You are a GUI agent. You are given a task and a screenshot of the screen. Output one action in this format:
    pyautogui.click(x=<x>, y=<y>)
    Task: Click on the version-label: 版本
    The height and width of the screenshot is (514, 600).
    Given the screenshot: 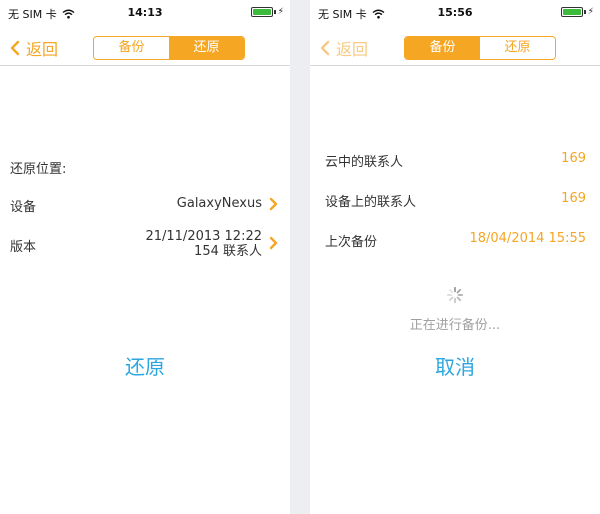 What is the action you would take?
    pyautogui.click(x=23, y=247)
    